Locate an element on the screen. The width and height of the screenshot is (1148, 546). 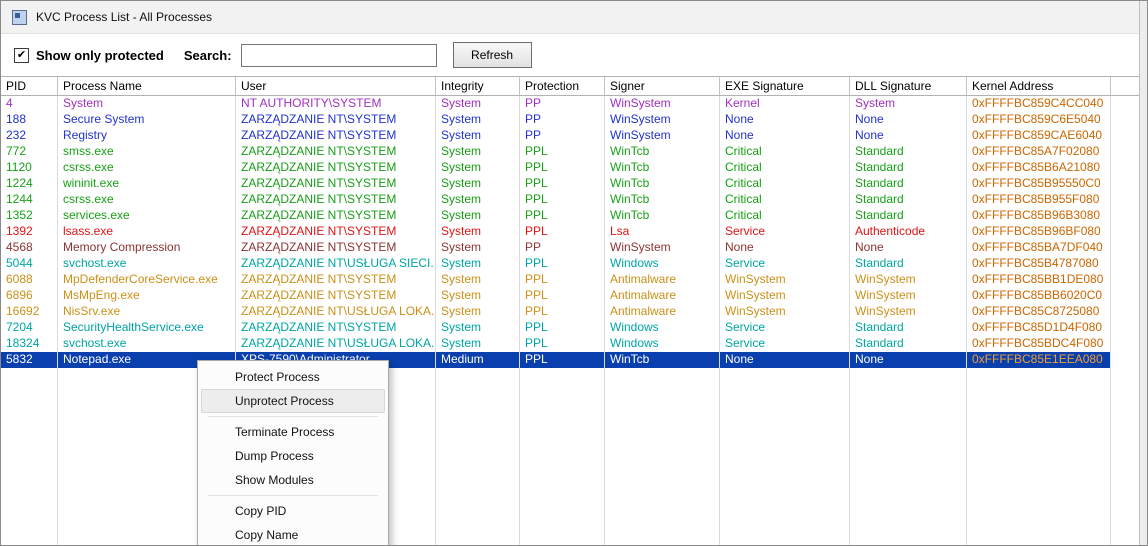
column-header-kernel-address: Kernel Address is located at coordinates (1039, 86).